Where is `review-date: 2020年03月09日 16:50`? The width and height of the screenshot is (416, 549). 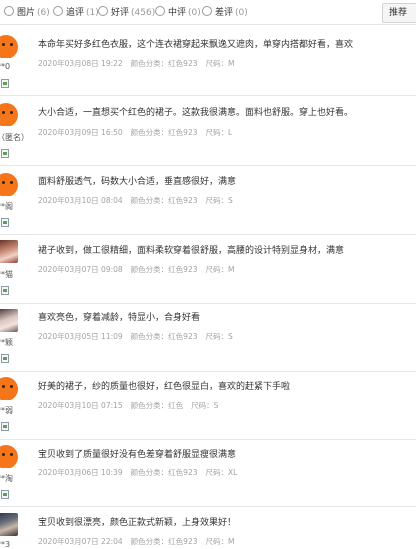
review-date: 2020年03月09日 16:50 is located at coordinates (80, 132).